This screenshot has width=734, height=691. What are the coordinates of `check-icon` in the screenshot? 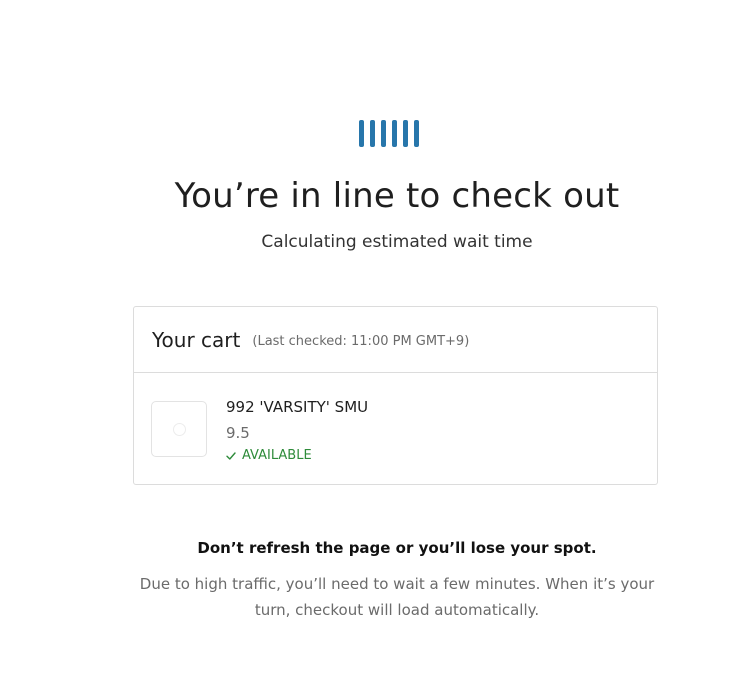 It's located at (231, 455).